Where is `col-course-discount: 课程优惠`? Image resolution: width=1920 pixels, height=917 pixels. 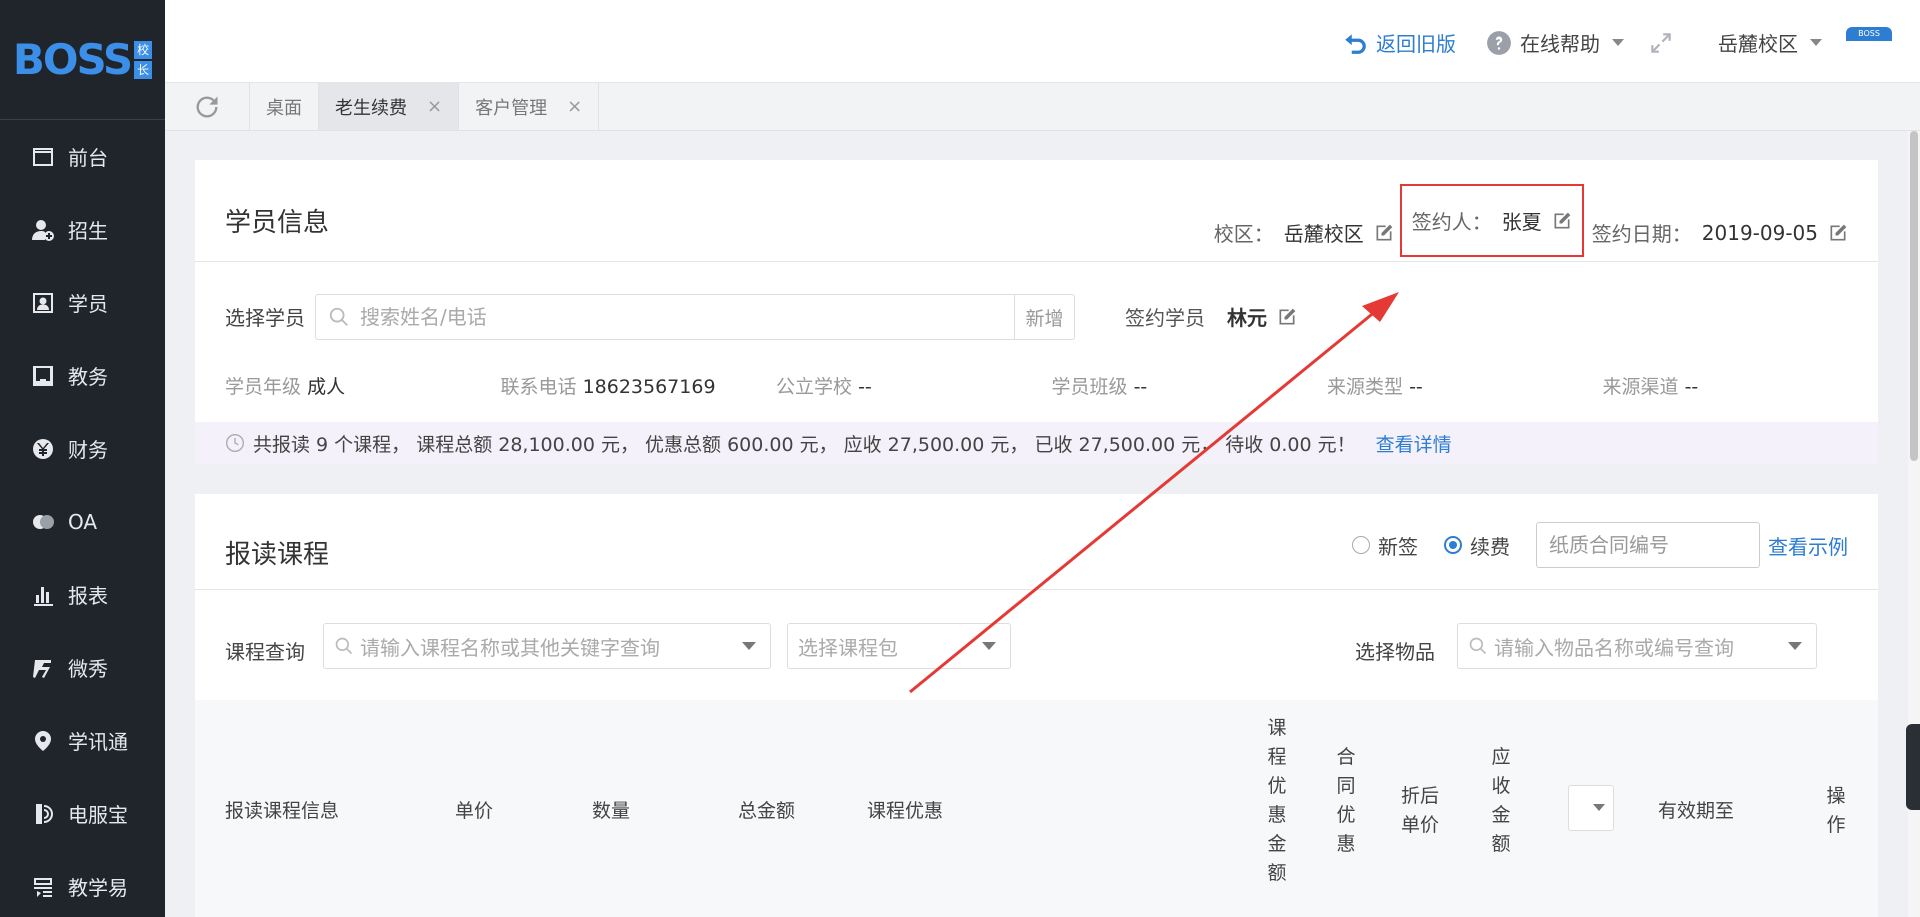 col-course-discount: 课程优惠 is located at coordinates (905, 811).